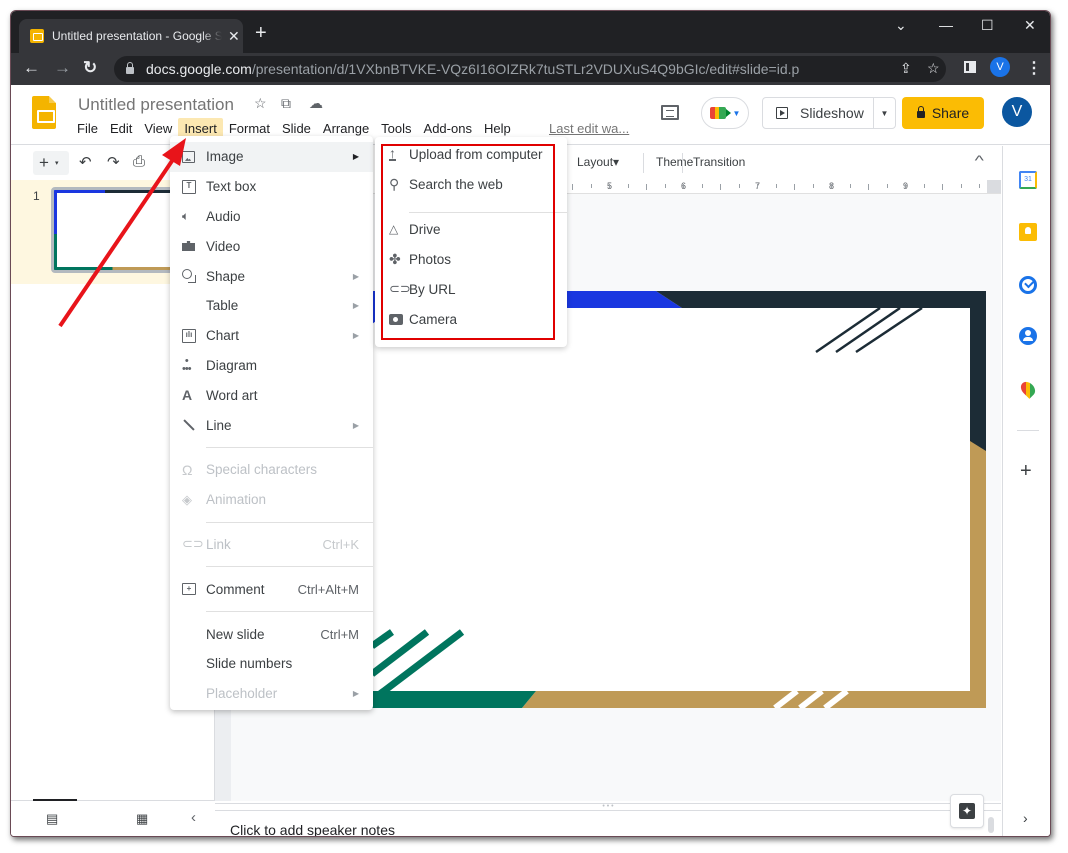  What do you see at coordinates (488, 212) in the screenshot?
I see `submenu-divider` at bounding box center [488, 212].